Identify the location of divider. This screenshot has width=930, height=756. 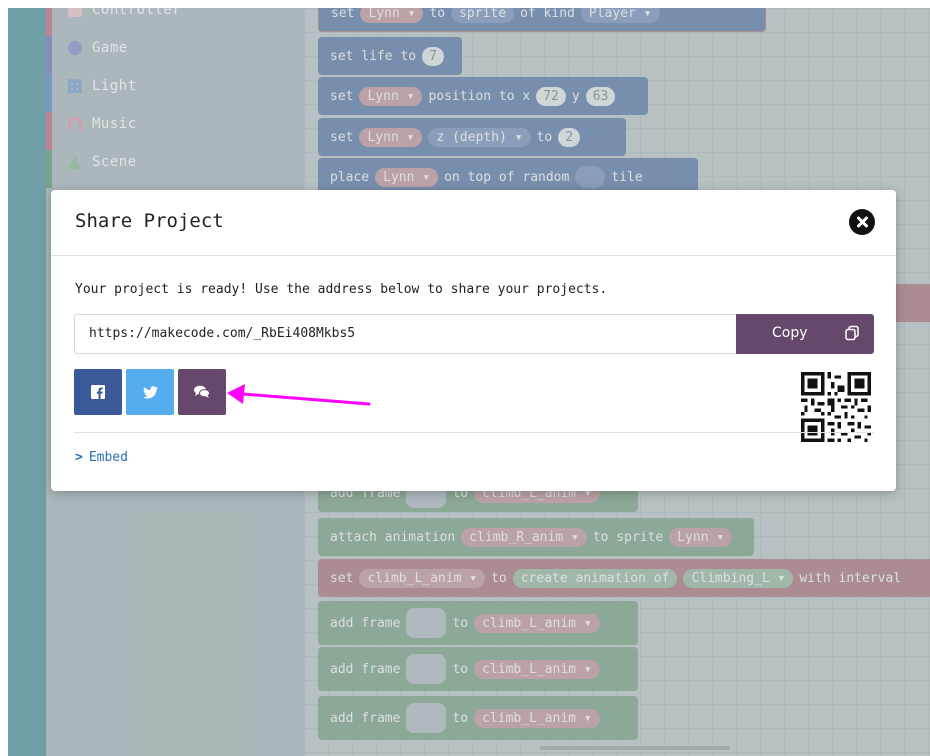
(474, 432).